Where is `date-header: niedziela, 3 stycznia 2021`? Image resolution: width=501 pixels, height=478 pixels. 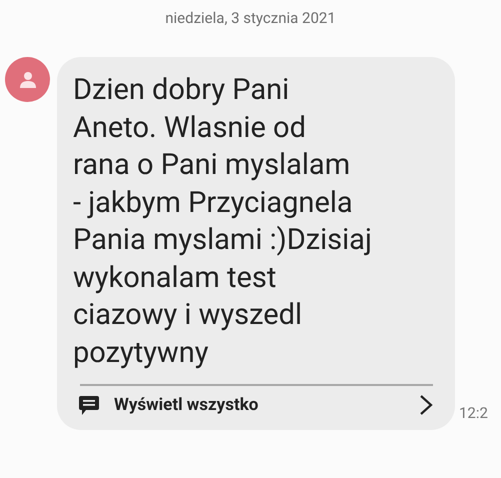 date-header: niedziela, 3 stycznia 2021 is located at coordinates (250, 18).